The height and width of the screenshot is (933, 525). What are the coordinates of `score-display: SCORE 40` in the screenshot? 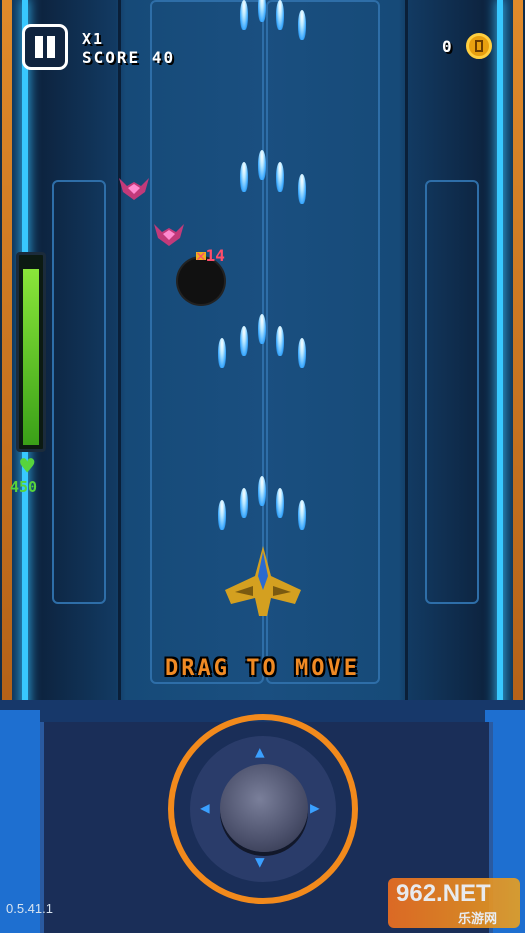 It's located at (128, 57).